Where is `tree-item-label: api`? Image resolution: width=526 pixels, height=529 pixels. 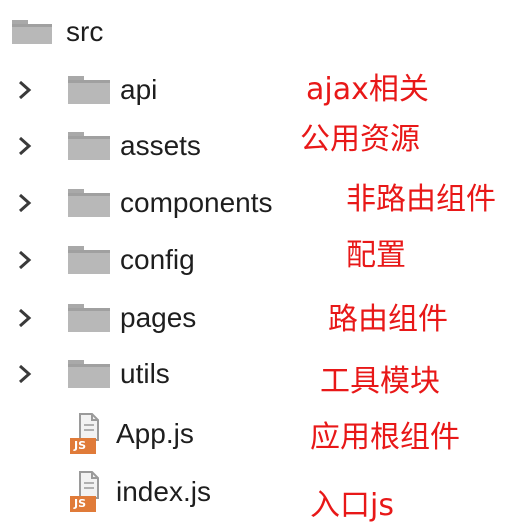
tree-item-label: api is located at coordinates (139, 89).